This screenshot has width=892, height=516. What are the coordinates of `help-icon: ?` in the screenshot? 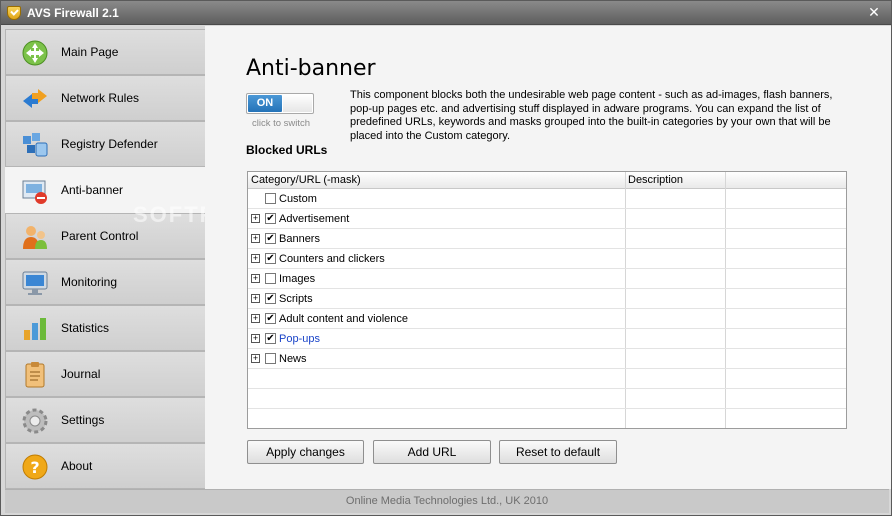 It's located at (35, 467).